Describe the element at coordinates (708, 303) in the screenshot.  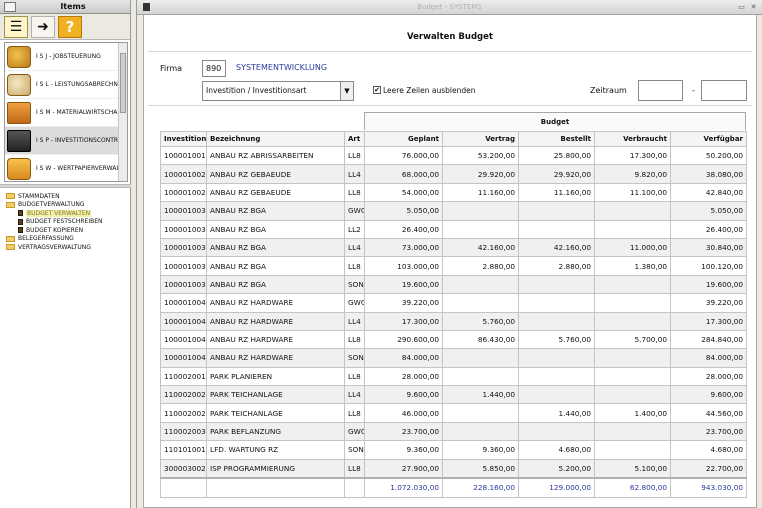
I see `cell-verfuegbar: 39.220,00` at that location.